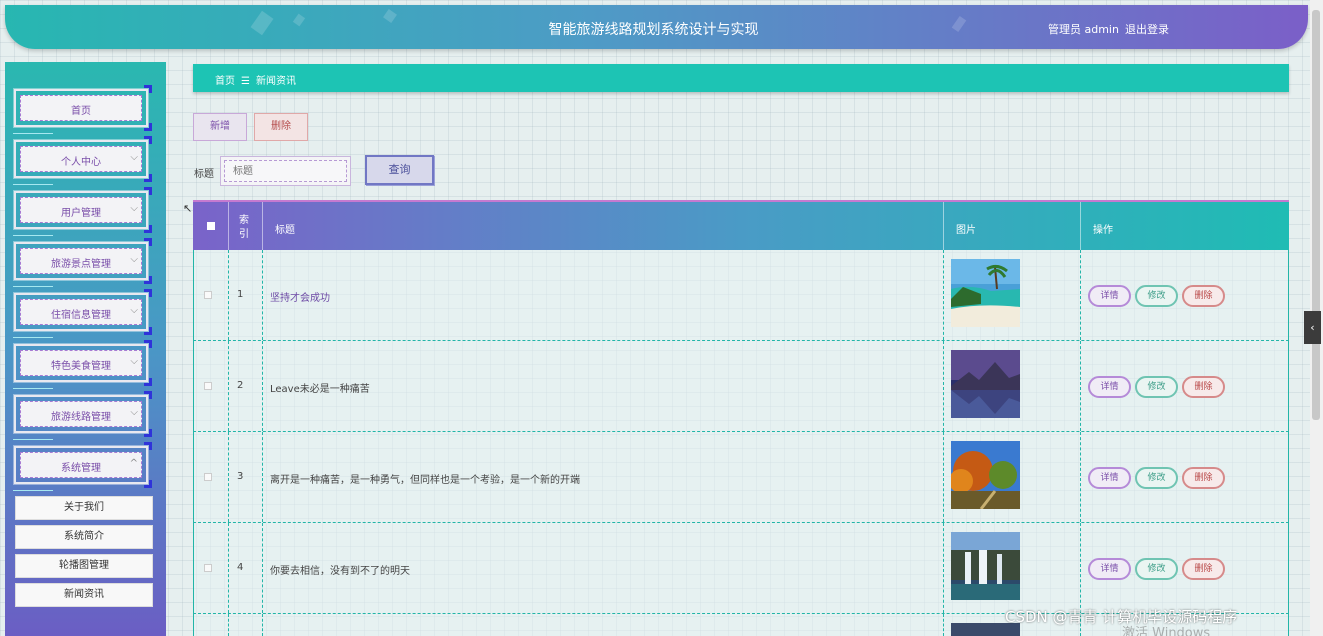  Describe the element at coordinates (399, 170) in the screenshot. I see `query-button: 查询` at that location.